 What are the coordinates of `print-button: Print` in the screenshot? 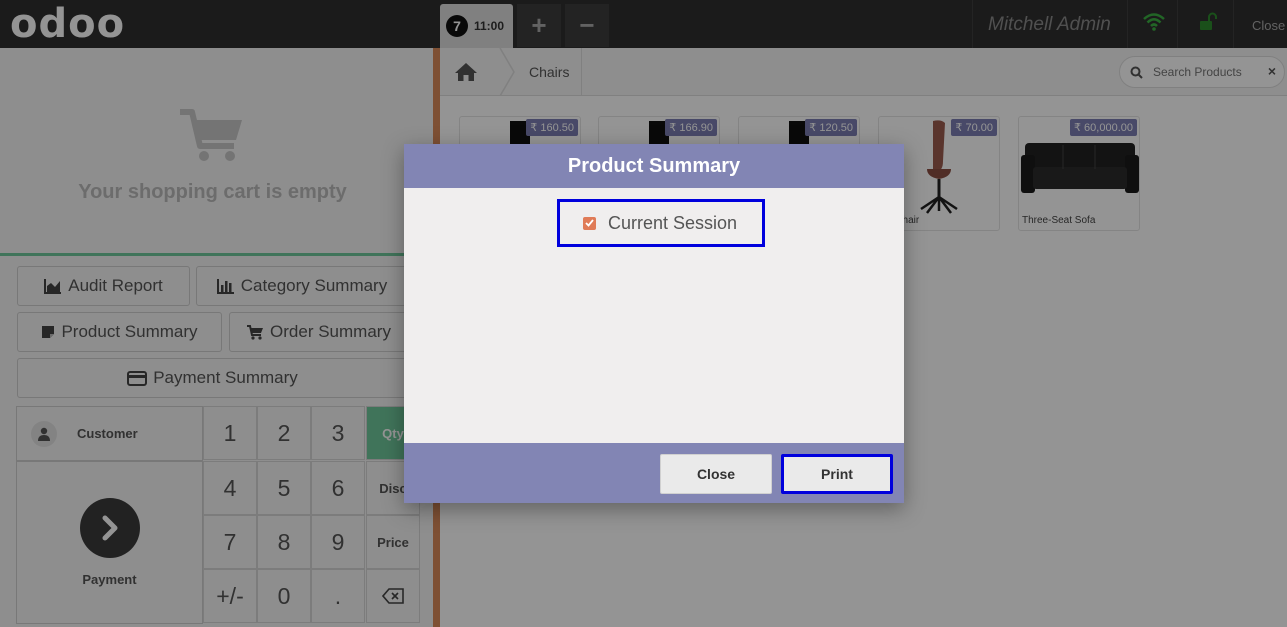 It's located at (837, 474).